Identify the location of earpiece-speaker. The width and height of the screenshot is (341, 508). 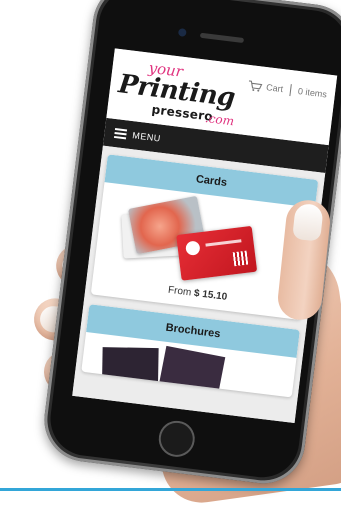
(222, 38).